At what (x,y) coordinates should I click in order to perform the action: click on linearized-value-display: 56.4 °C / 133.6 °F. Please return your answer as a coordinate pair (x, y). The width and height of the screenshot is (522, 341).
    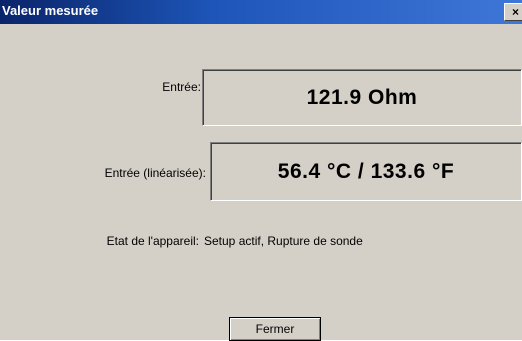
    Looking at the image, I should click on (366, 171).